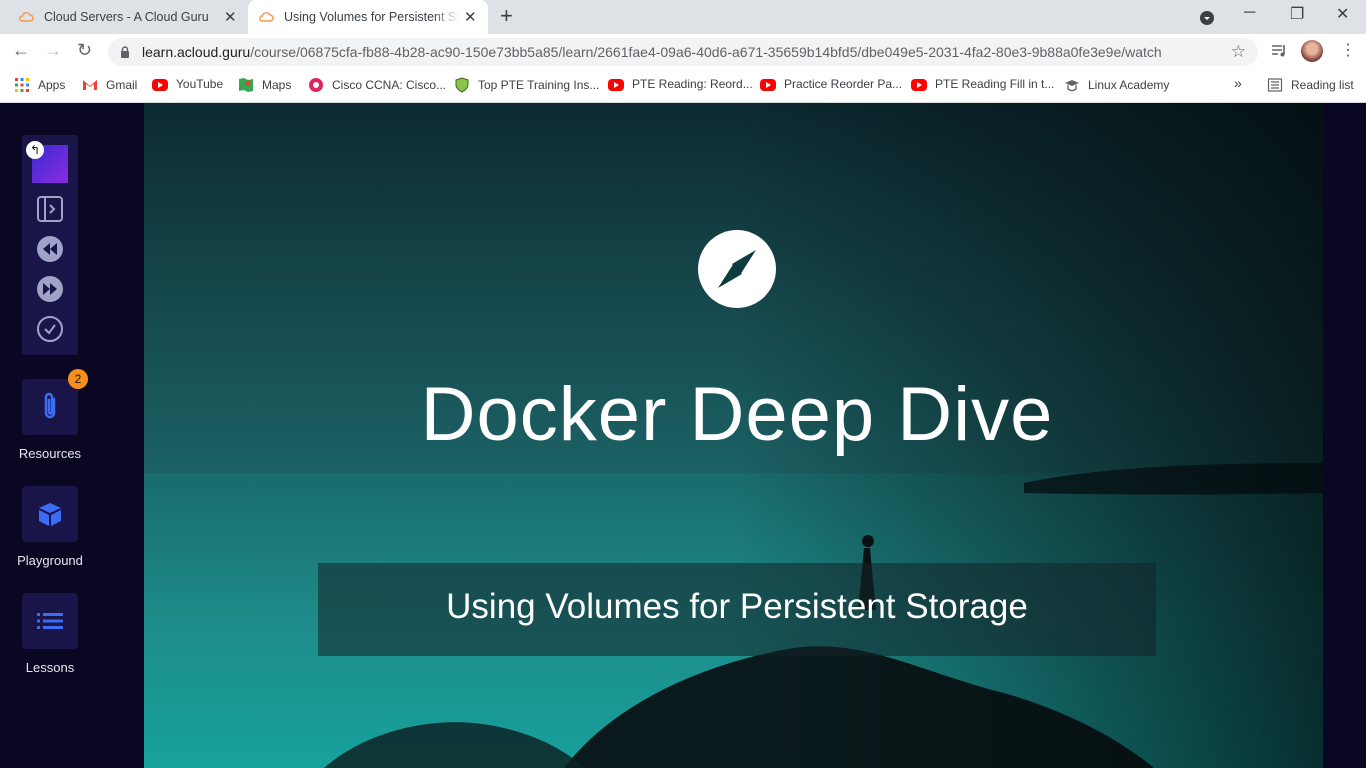 This screenshot has height=768, width=1366. I want to click on course-title: Docker Deep Dive, so click(737, 414).